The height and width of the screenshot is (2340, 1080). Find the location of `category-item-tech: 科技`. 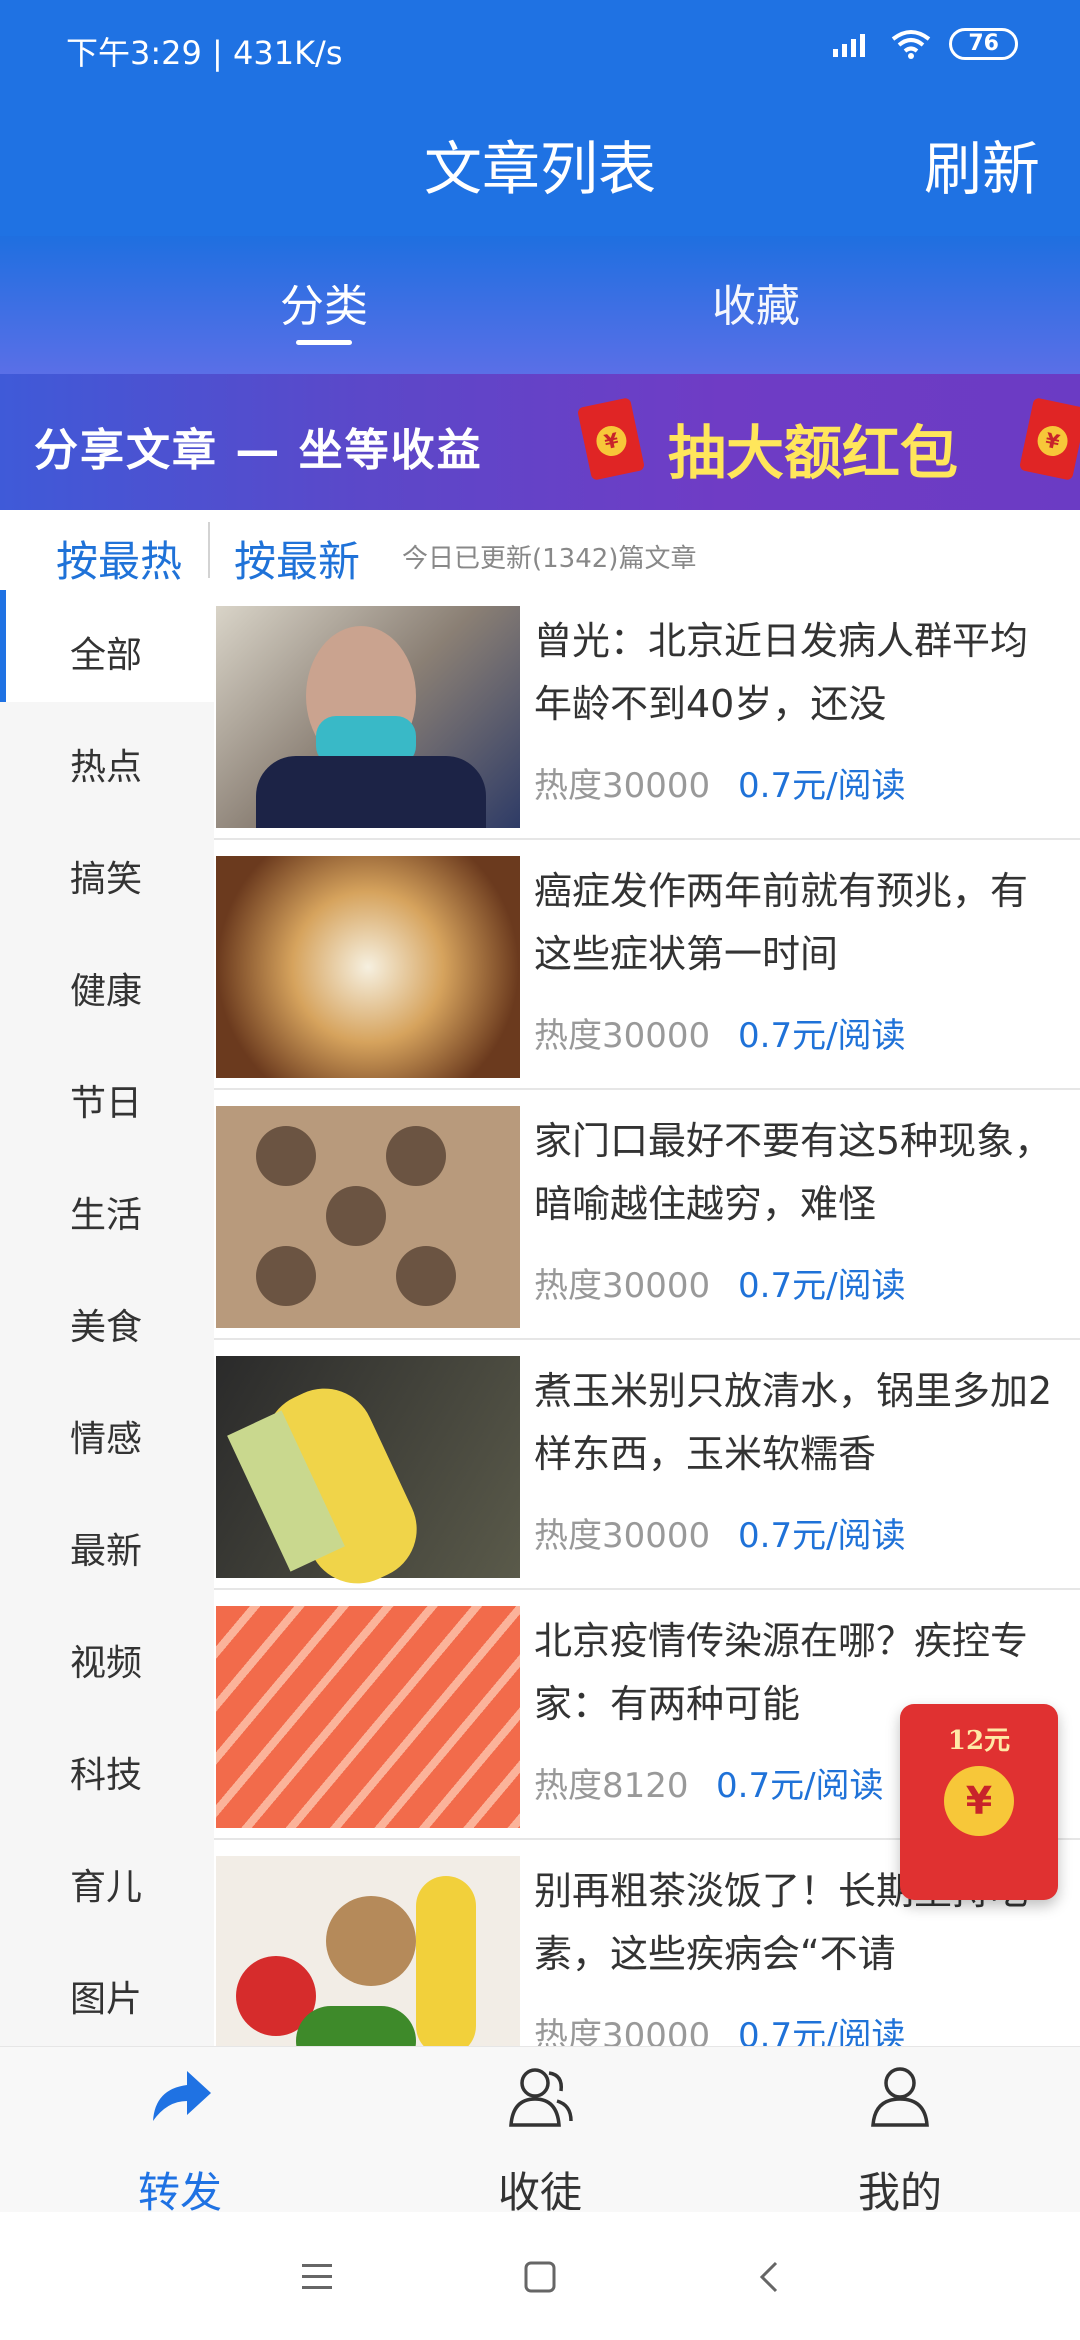

category-item-tech: 科技 is located at coordinates (107, 1766).